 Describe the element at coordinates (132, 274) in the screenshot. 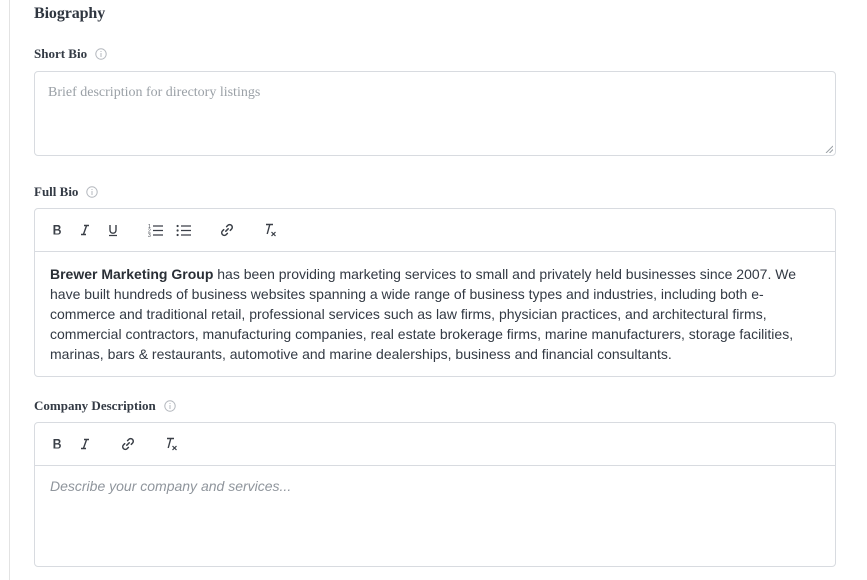

I see `company-name-bold: Brewer Marketing Group` at that location.